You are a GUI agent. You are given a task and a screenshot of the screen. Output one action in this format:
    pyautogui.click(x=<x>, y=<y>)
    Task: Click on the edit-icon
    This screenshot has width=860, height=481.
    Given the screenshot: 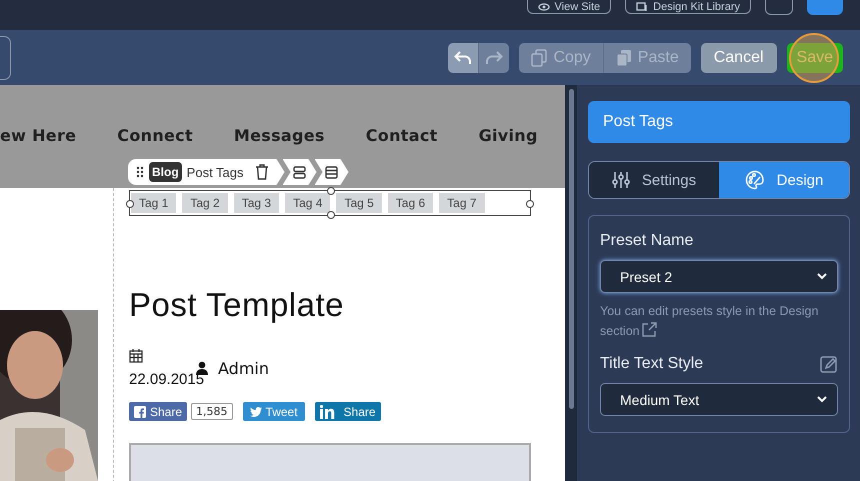 What is the action you would take?
    pyautogui.click(x=829, y=364)
    